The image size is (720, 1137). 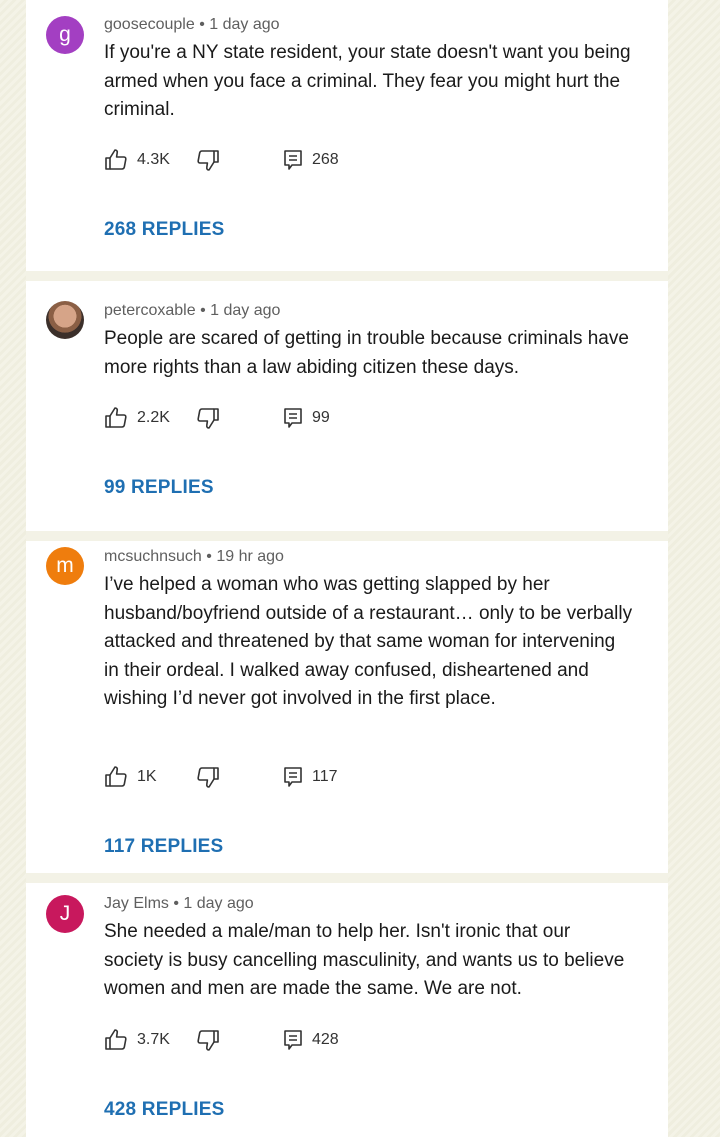 I want to click on reply-button: 99, so click(x=306, y=418).